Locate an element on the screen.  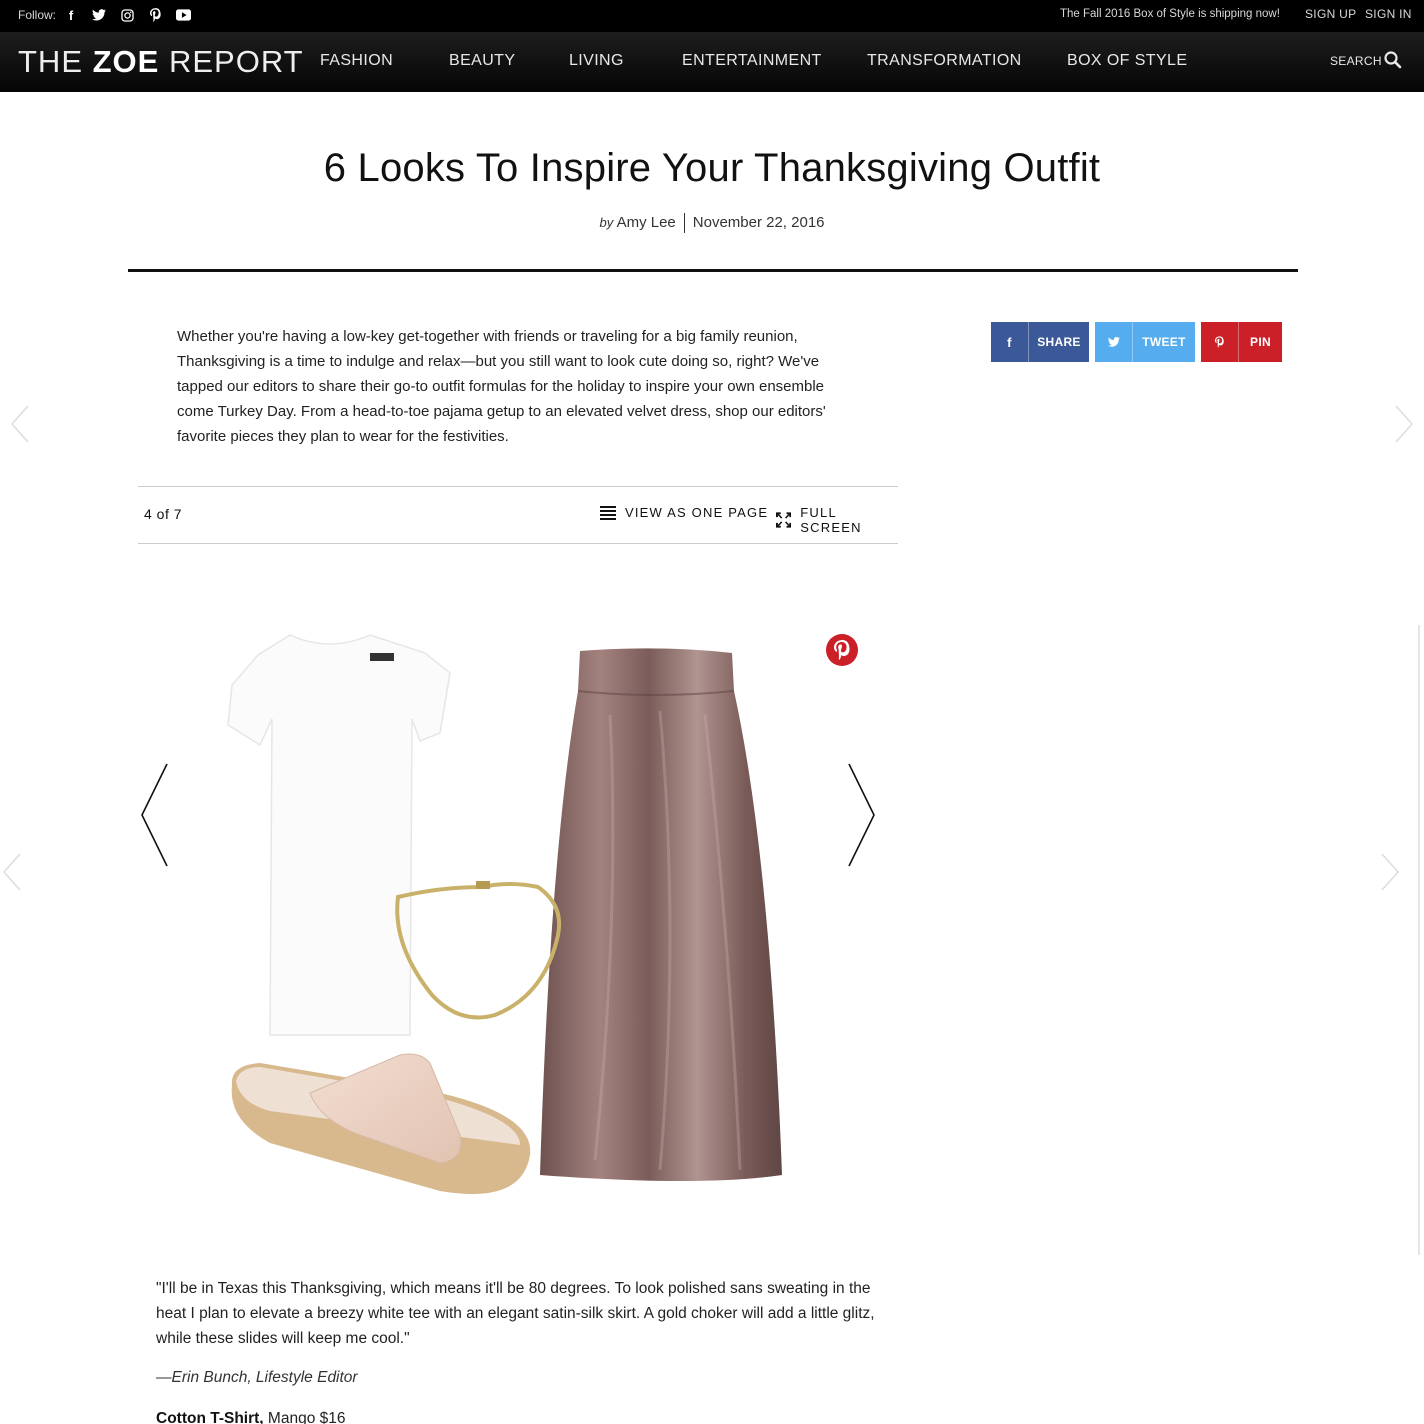
sign-in-link: SIGN IN is located at coordinates (1388, 14).